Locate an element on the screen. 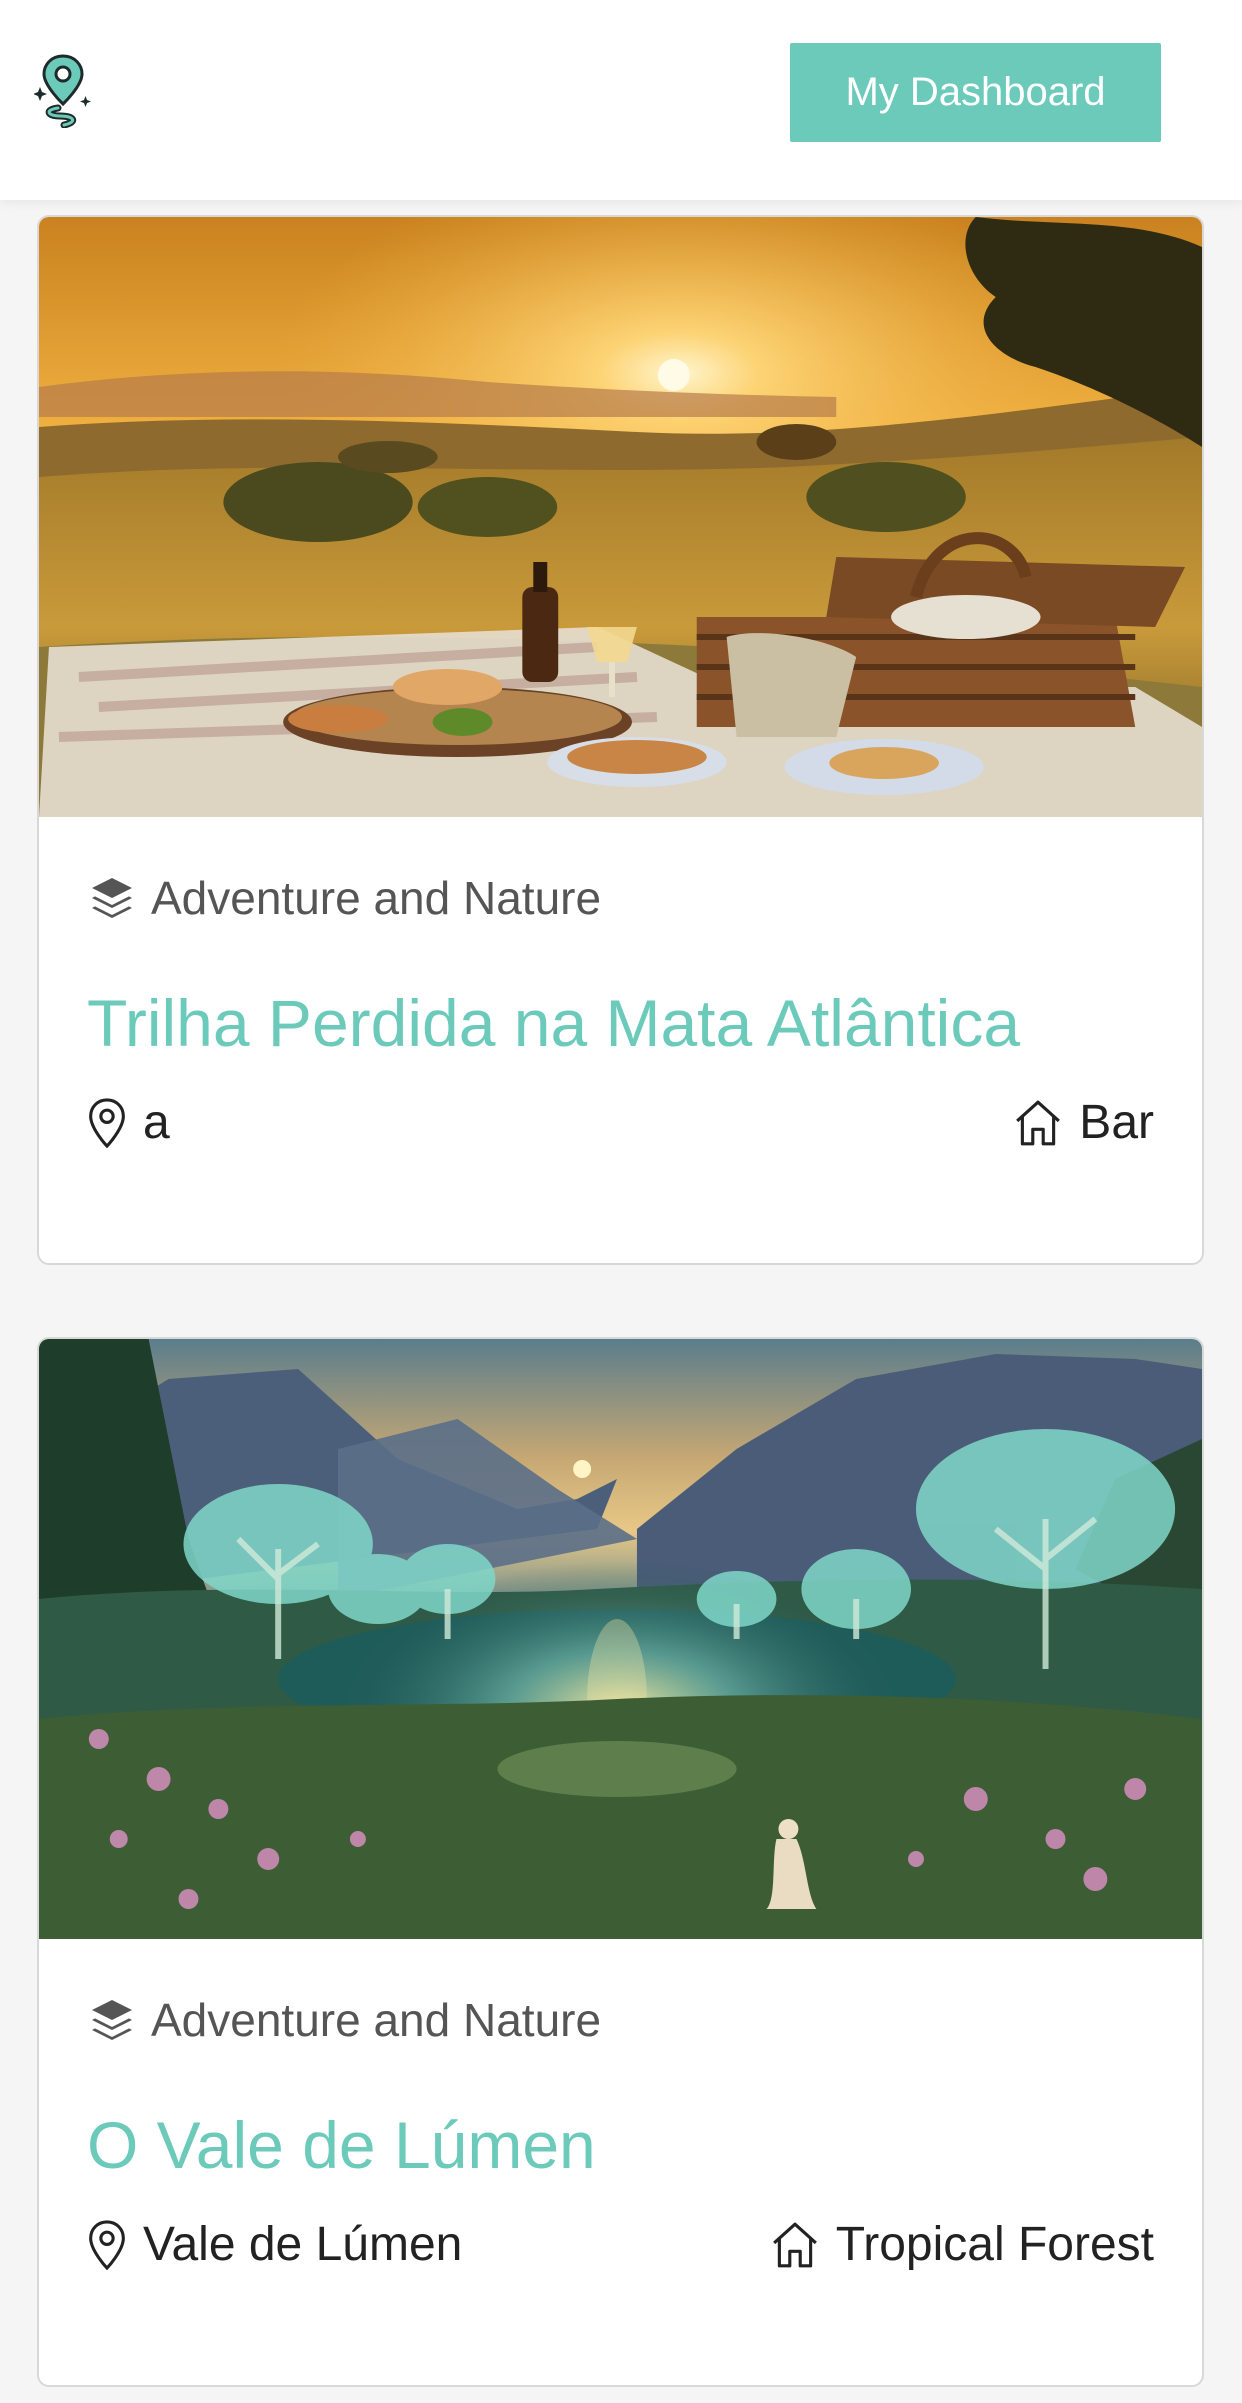 The height and width of the screenshot is (2403, 1242). event-location: a is located at coordinates (128, 1122).